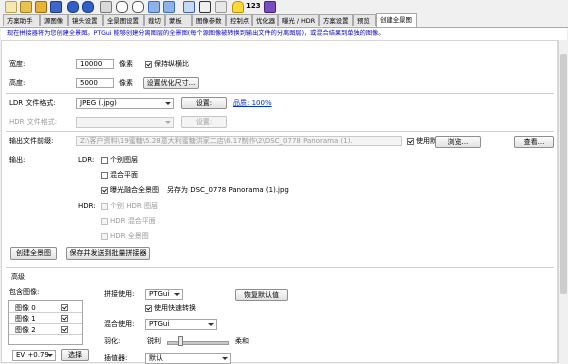  I want to click on tab-source-images: 源图像, so click(54, 20).